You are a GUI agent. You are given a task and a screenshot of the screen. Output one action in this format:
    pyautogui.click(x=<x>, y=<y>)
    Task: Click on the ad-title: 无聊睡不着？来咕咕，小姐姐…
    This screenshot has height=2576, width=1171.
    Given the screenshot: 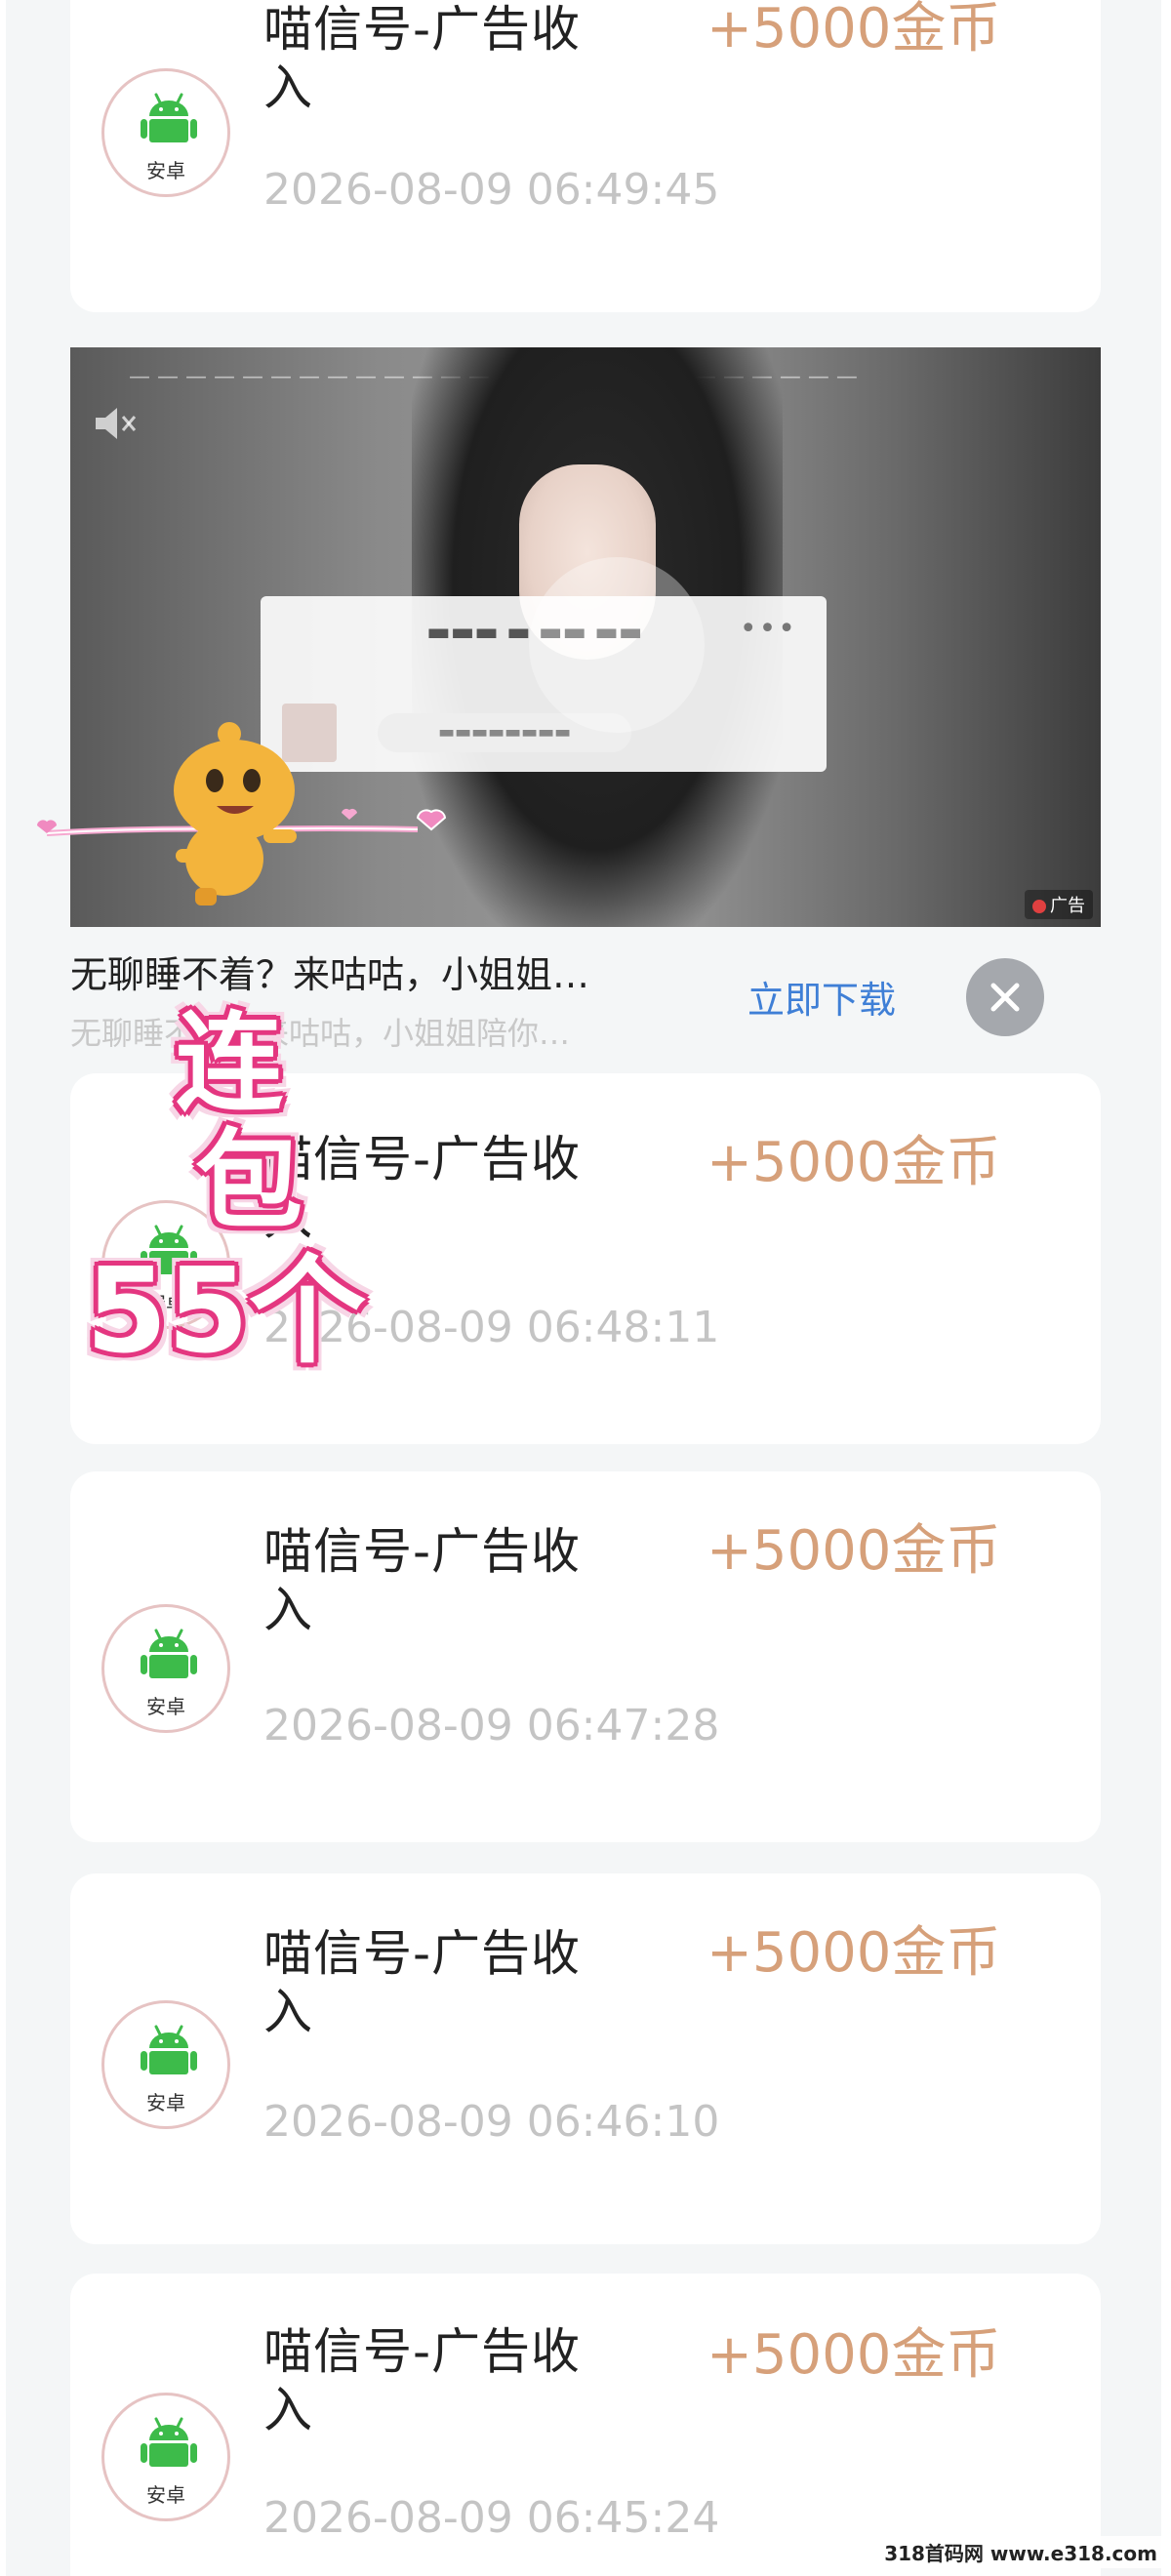 What is the action you would take?
    pyautogui.click(x=329, y=971)
    